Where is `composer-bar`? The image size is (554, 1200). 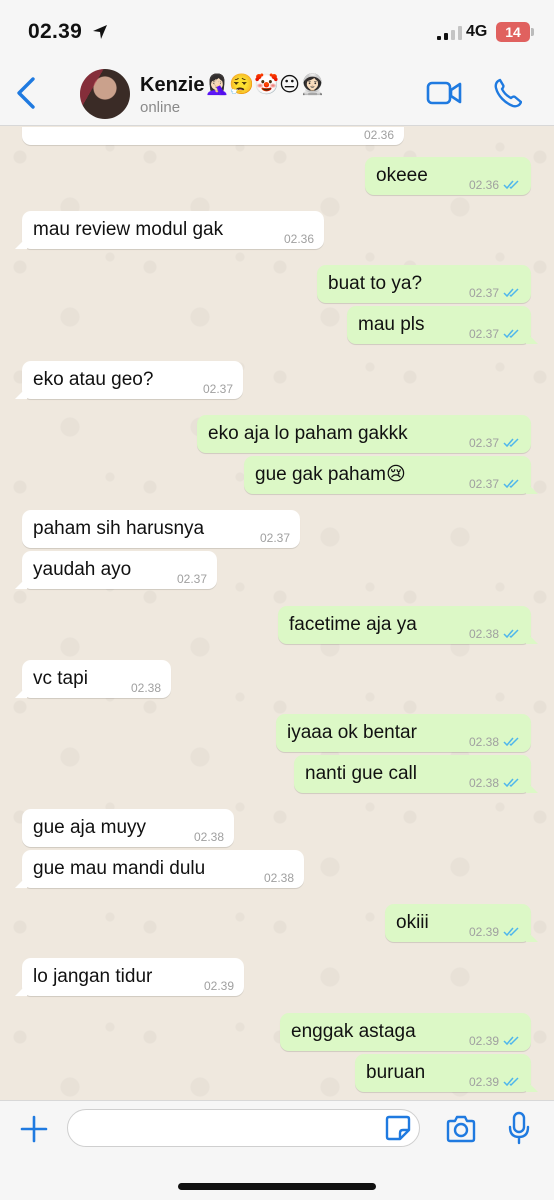 composer-bar is located at coordinates (277, 1150).